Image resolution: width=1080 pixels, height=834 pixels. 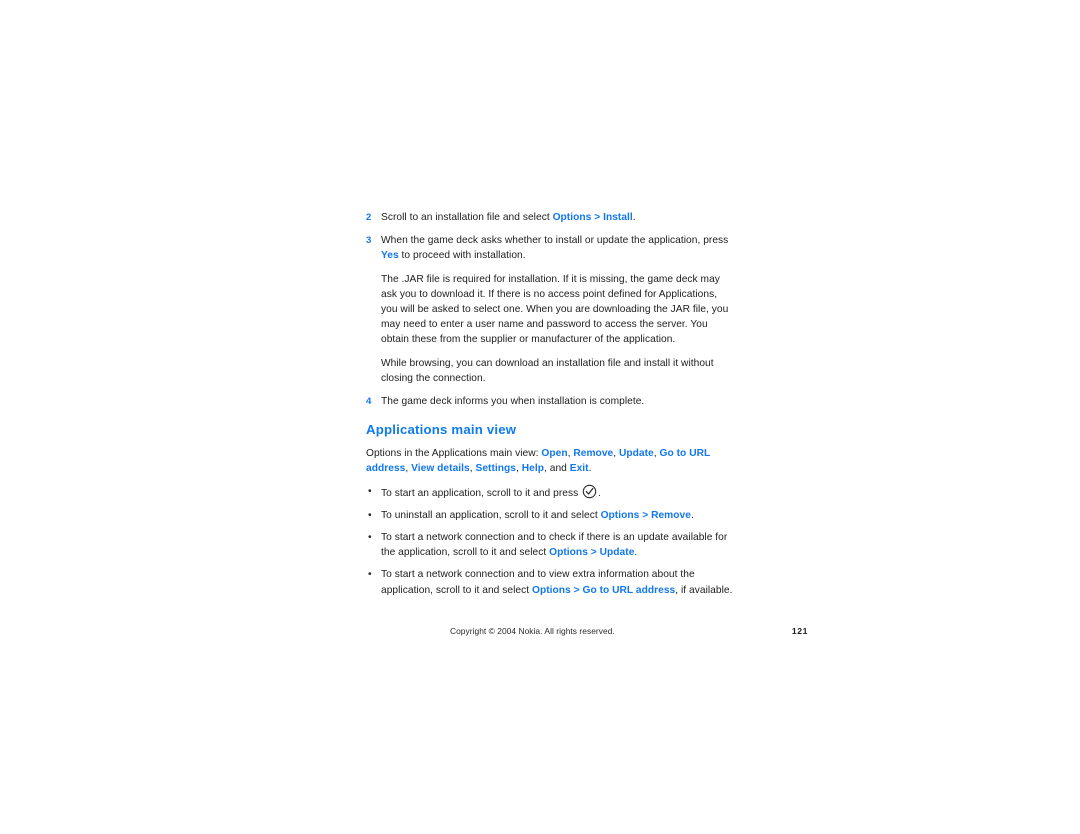 I want to click on step-number: 4, so click(x=369, y=402).